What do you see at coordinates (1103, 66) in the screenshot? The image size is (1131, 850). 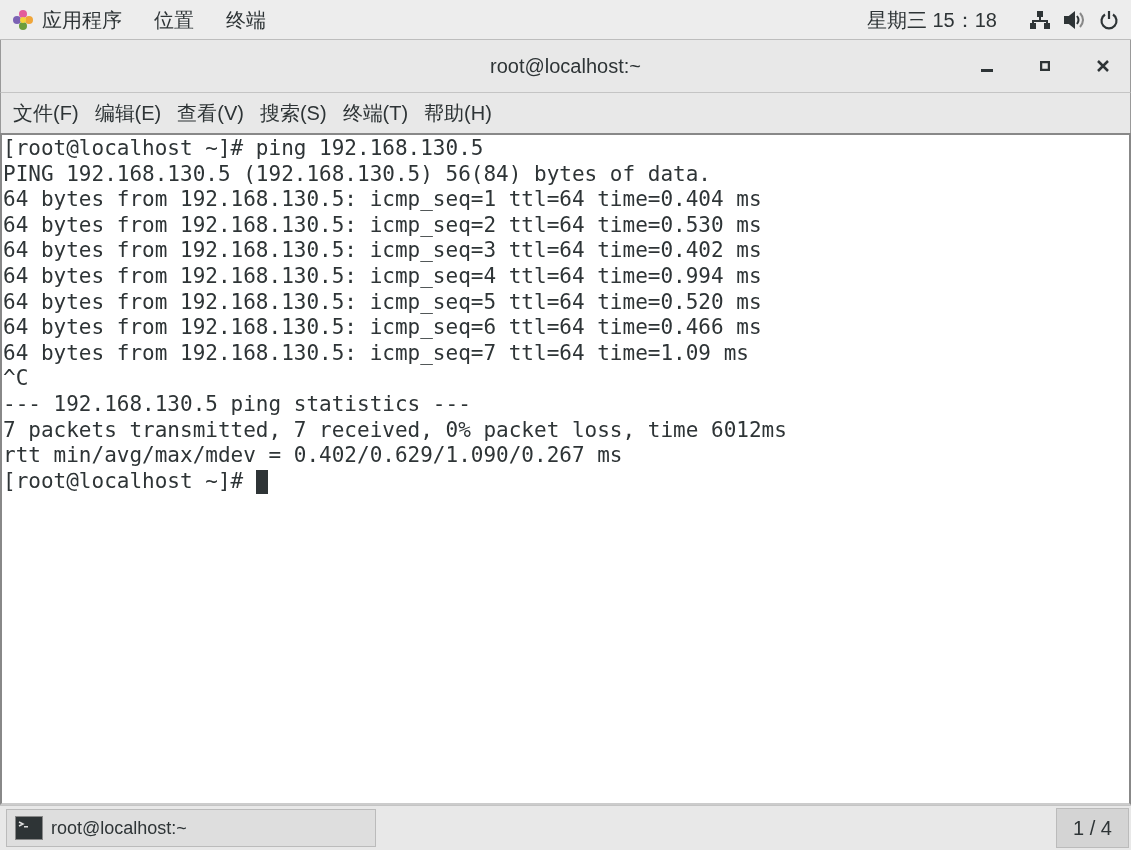 I see `close-icon` at bounding box center [1103, 66].